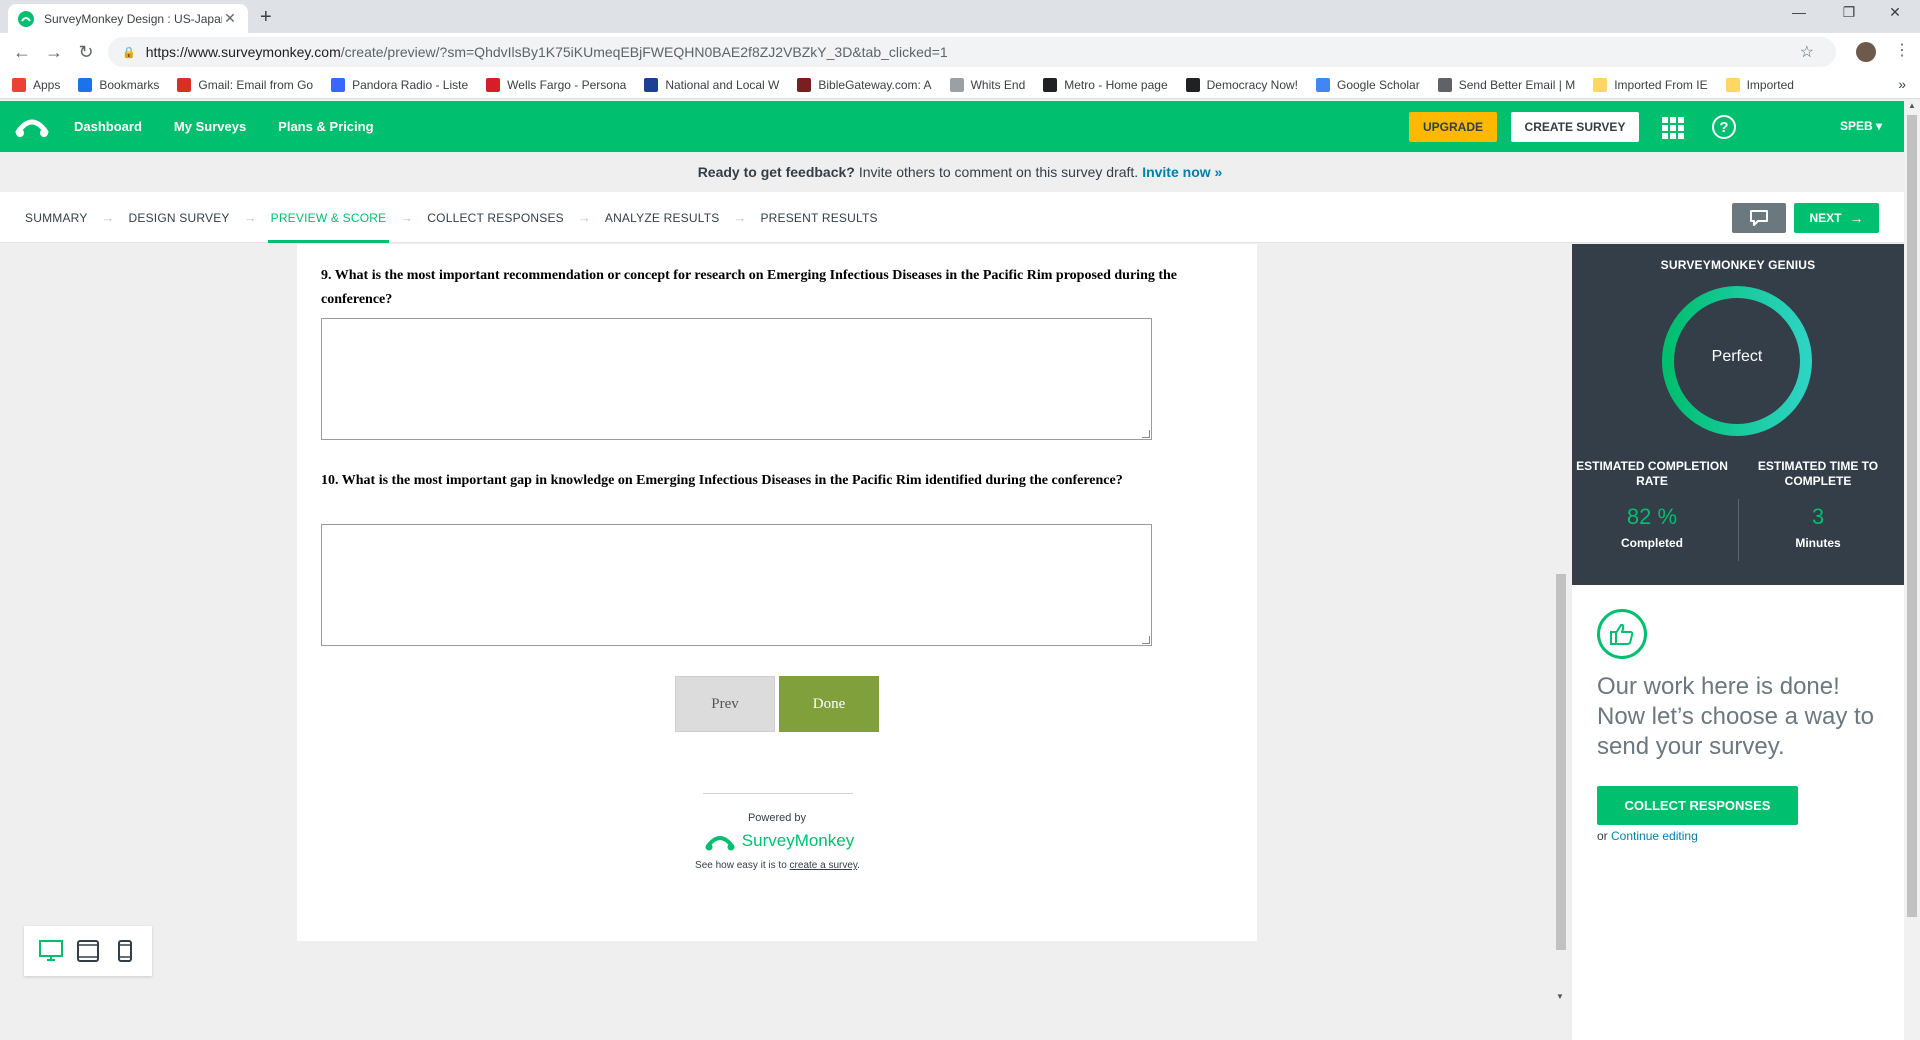 The height and width of the screenshot is (1040, 1920). I want to click on scroll-down-arrow-icon: ▼, so click(1560, 996).